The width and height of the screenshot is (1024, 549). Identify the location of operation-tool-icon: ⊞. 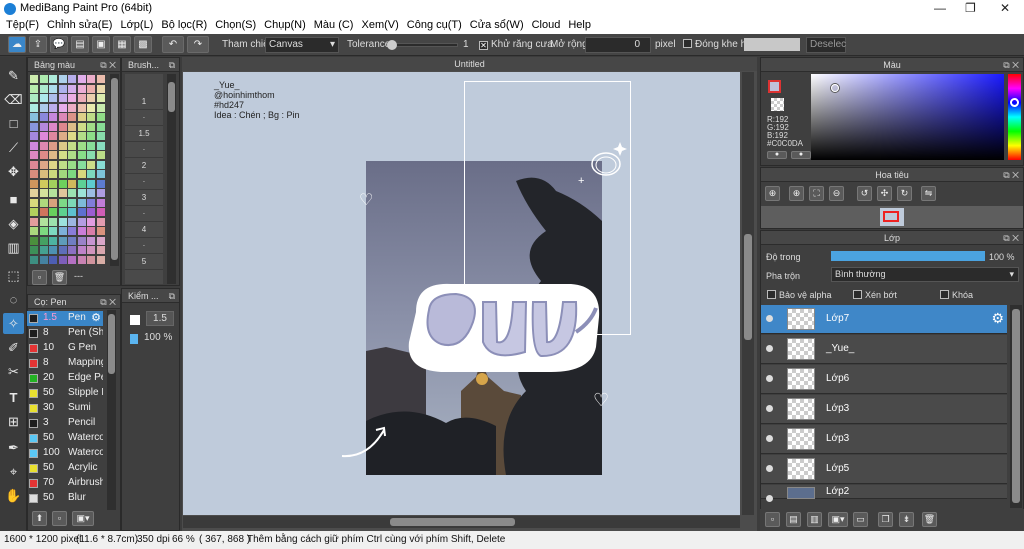
(13, 421).